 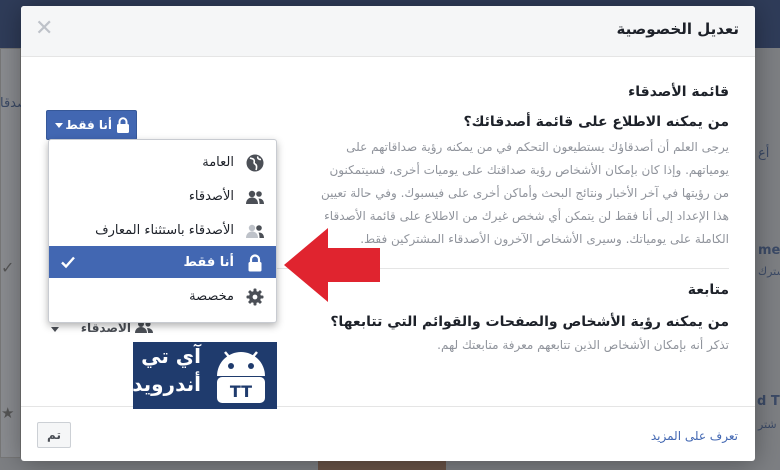 What do you see at coordinates (764, 153) in the screenshot?
I see `background-right-fragment-1: أع` at bounding box center [764, 153].